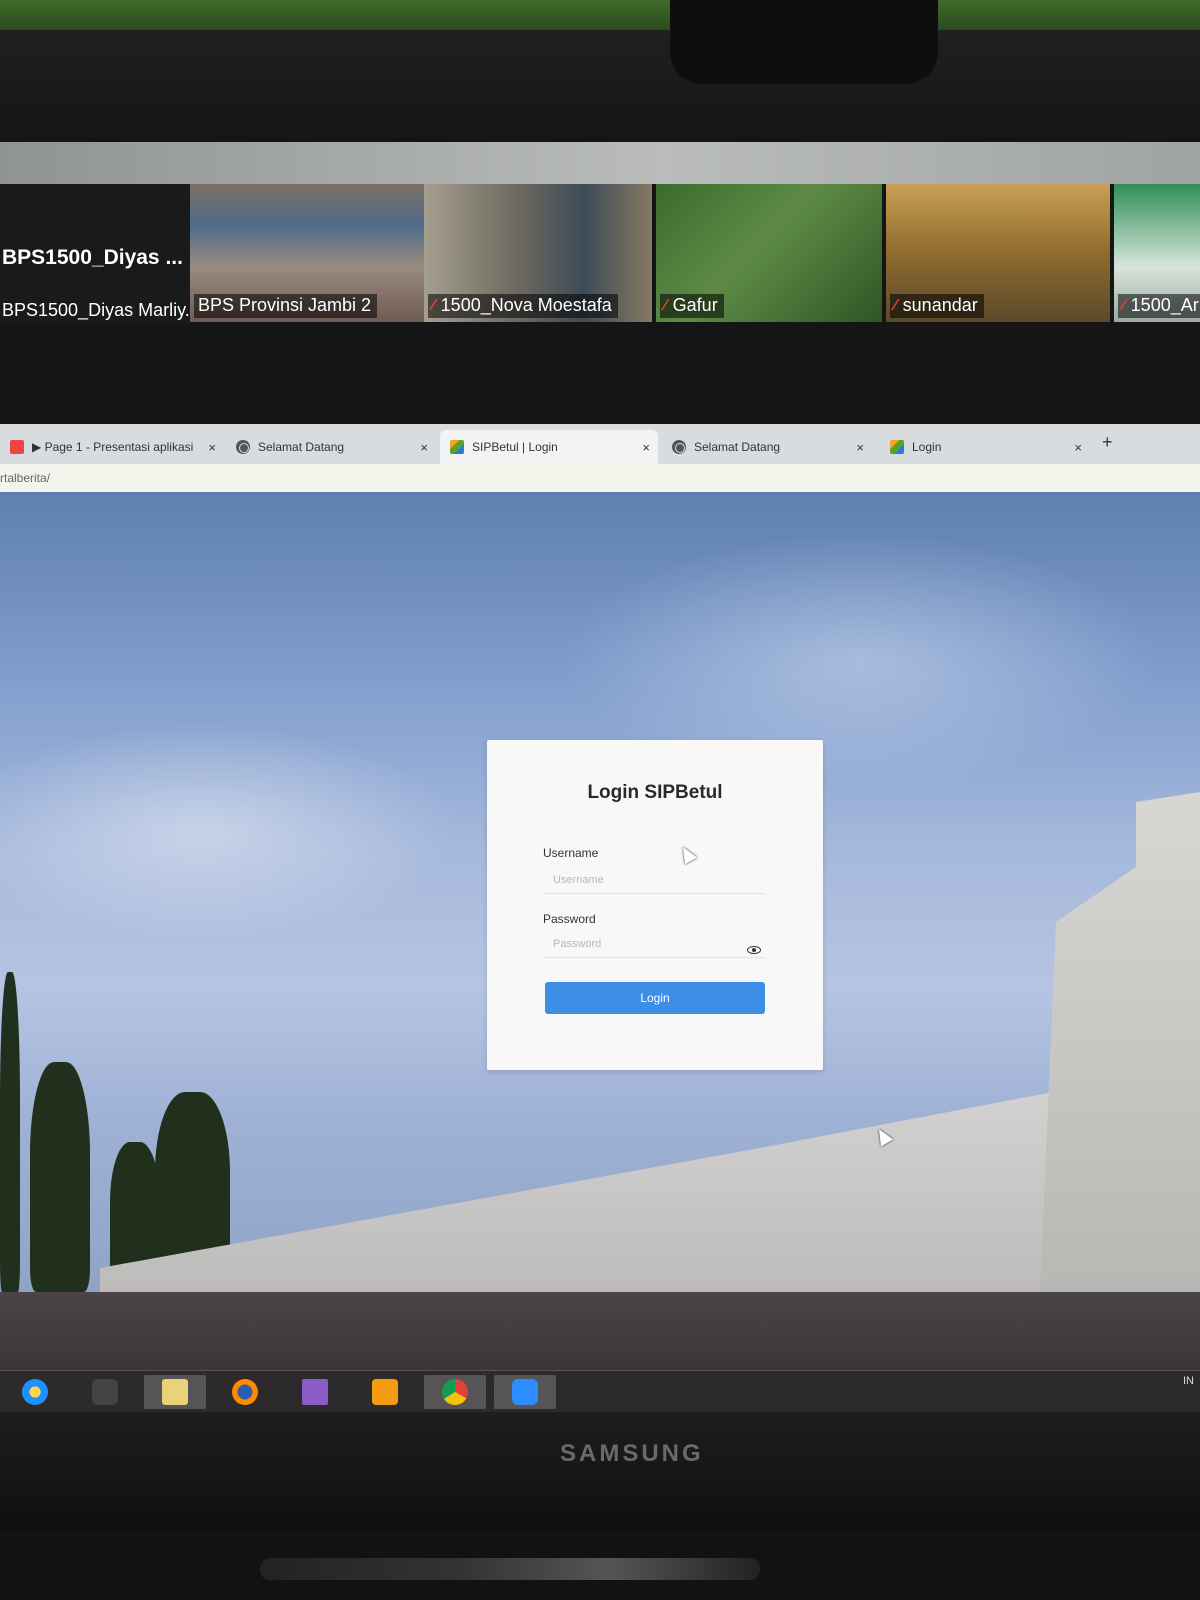 The height and width of the screenshot is (1600, 1200). Describe the element at coordinates (985, 447) in the screenshot. I see `browser-tab: Login ×` at that location.